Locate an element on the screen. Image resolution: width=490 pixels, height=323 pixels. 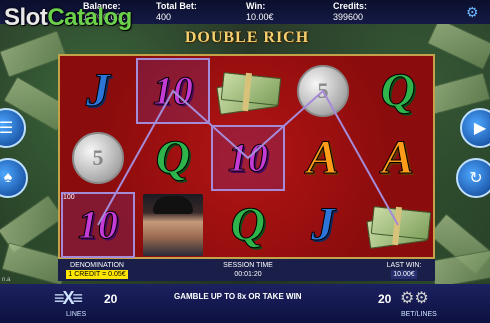
credits-value: 399600 is located at coordinates (348, 17).